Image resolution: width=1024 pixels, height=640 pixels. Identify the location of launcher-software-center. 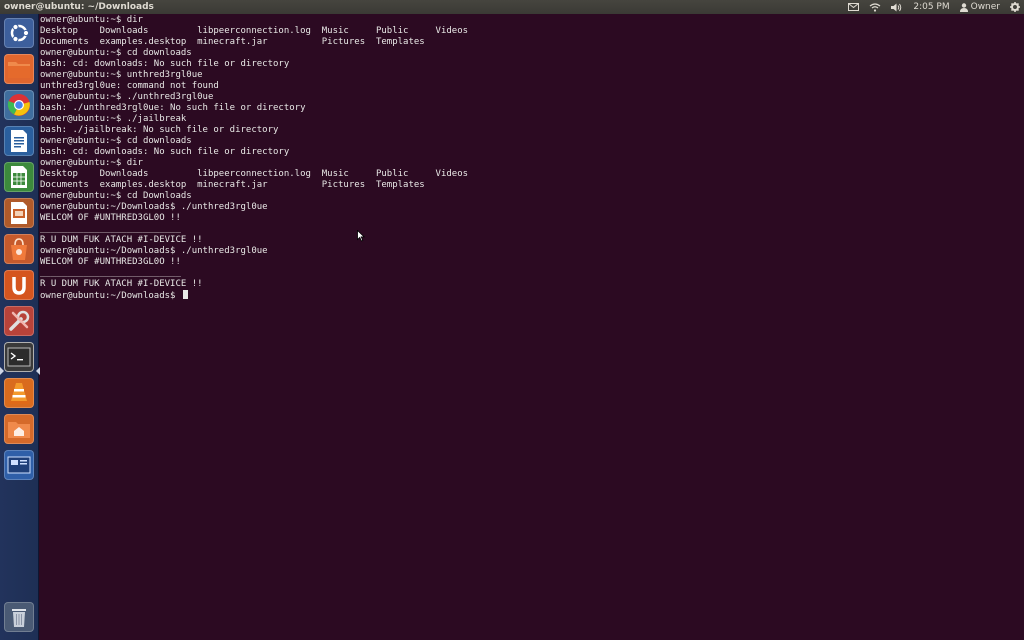
(19, 249).